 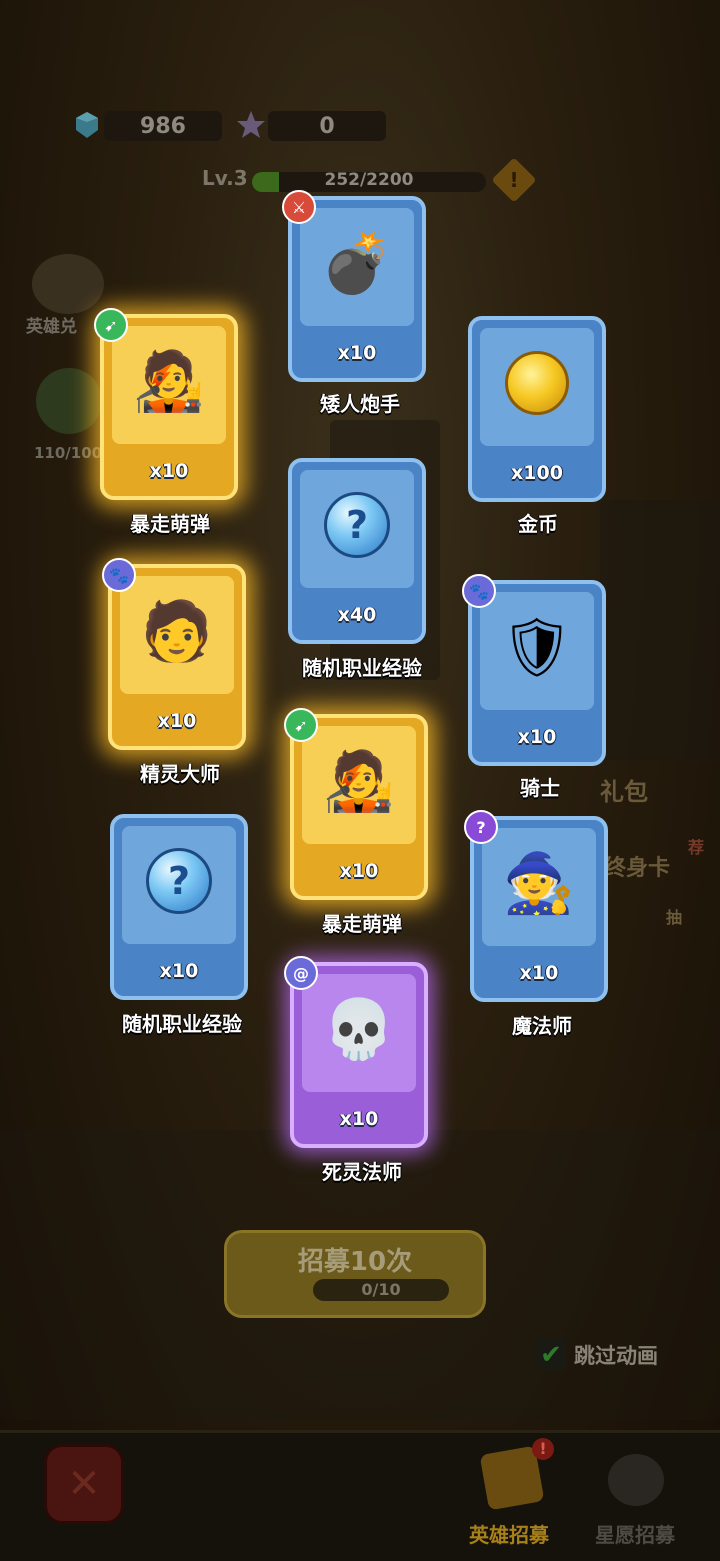 What do you see at coordinates (51, 327) in the screenshot?
I see `hero-exchange-label: 英雄兑` at bounding box center [51, 327].